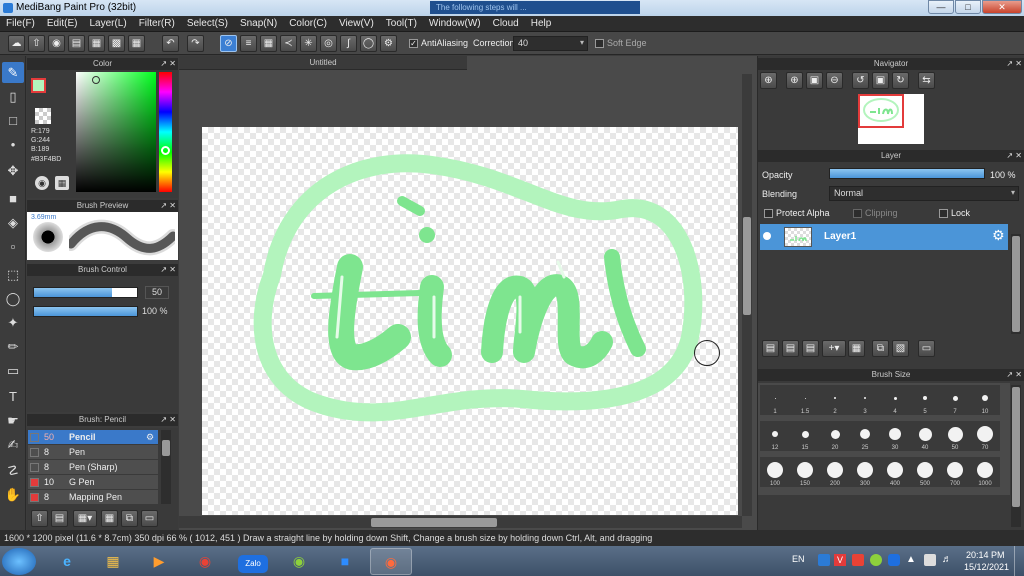  What do you see at coordinates (880, 348) in the screenshot?
I see `duplicate-layer-icon: ⧉` at bounding box center [880, 348].